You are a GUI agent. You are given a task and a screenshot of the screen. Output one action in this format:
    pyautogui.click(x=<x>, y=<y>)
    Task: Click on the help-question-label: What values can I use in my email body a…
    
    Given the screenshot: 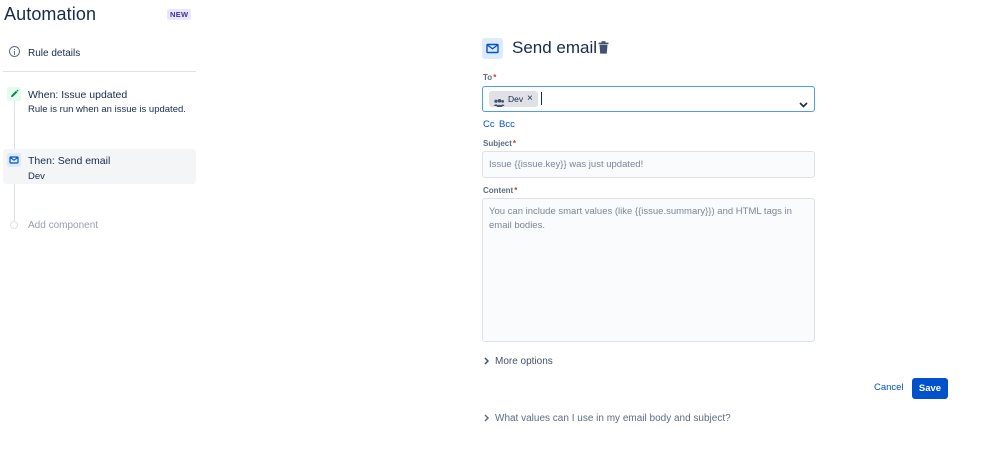 What is the action you would take?
    pyautogui.click(x=613, y=418)
    